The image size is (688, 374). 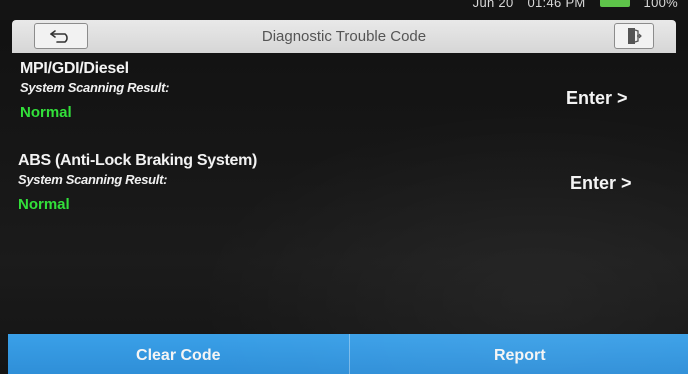 I want to click on system-name: ABS (Anti-Lock Braking System), so click(x=138, y=160).